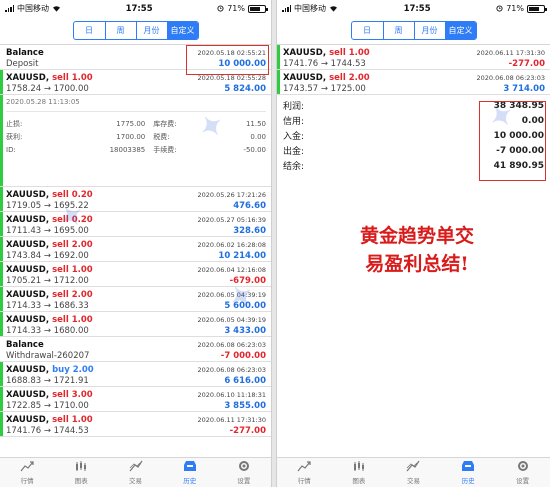  I want to click on nav-label: 交易, so click(135, 481).